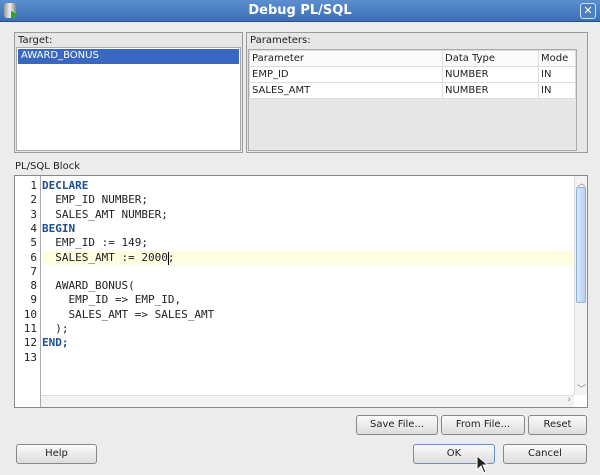  I want to click on scrollbar-thumb, so click(581, 245).